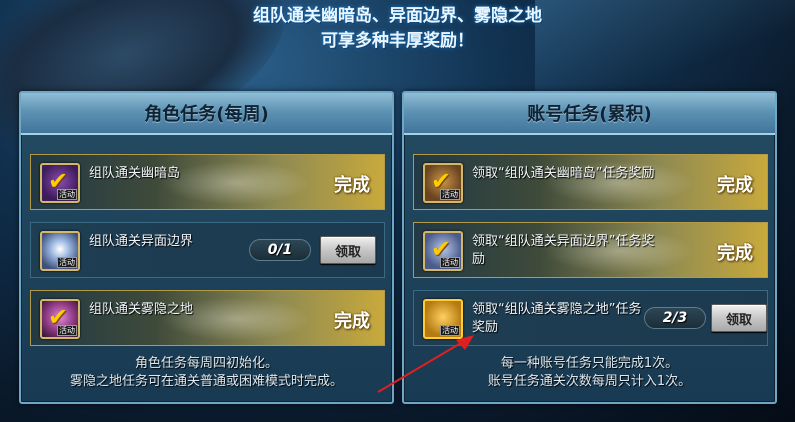 Image resolution: width=795 pixels, height=422 pixels. I want to click on task-label: 组队通关雾隐之地, so click(141, 309).